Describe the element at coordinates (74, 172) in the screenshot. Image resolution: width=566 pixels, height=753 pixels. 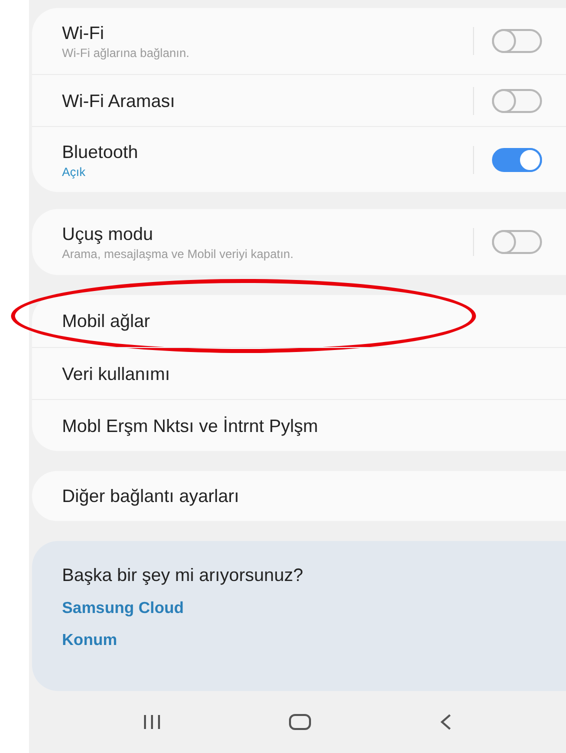
I see `setting-subtitle: Açık` at that location.